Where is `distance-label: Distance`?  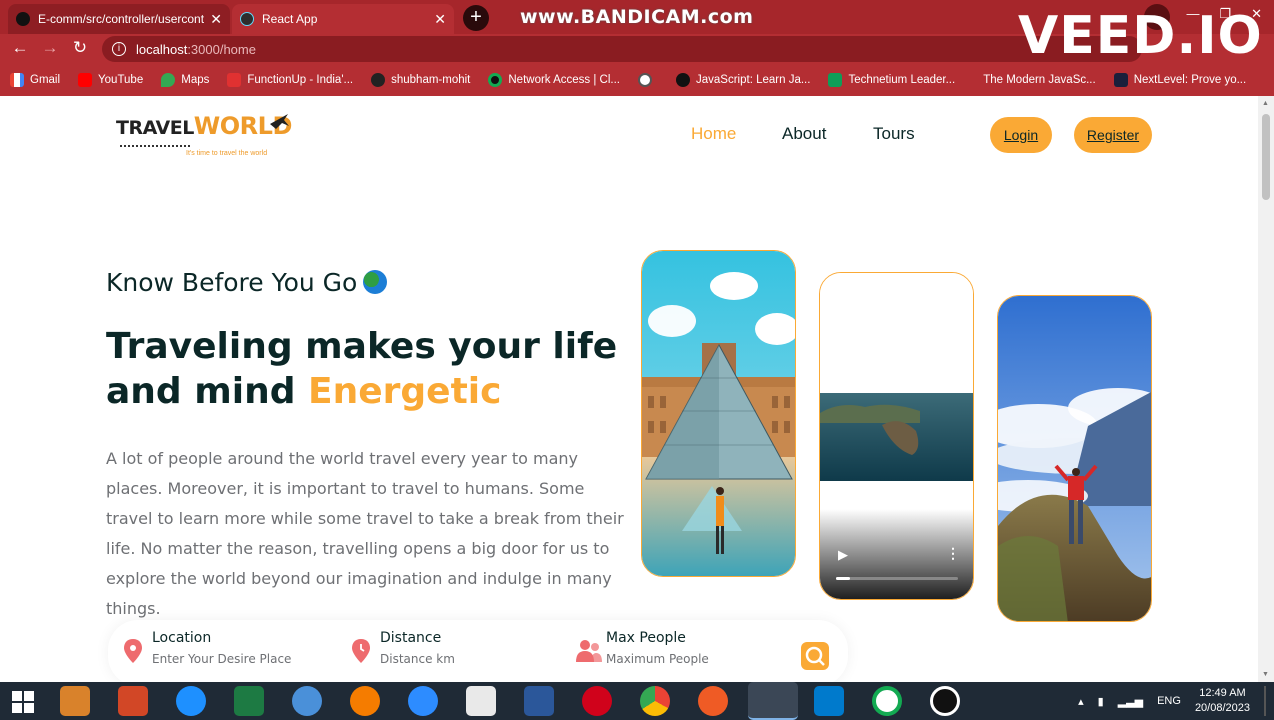
distance-label: Distance is located at coordinates (411, 638).